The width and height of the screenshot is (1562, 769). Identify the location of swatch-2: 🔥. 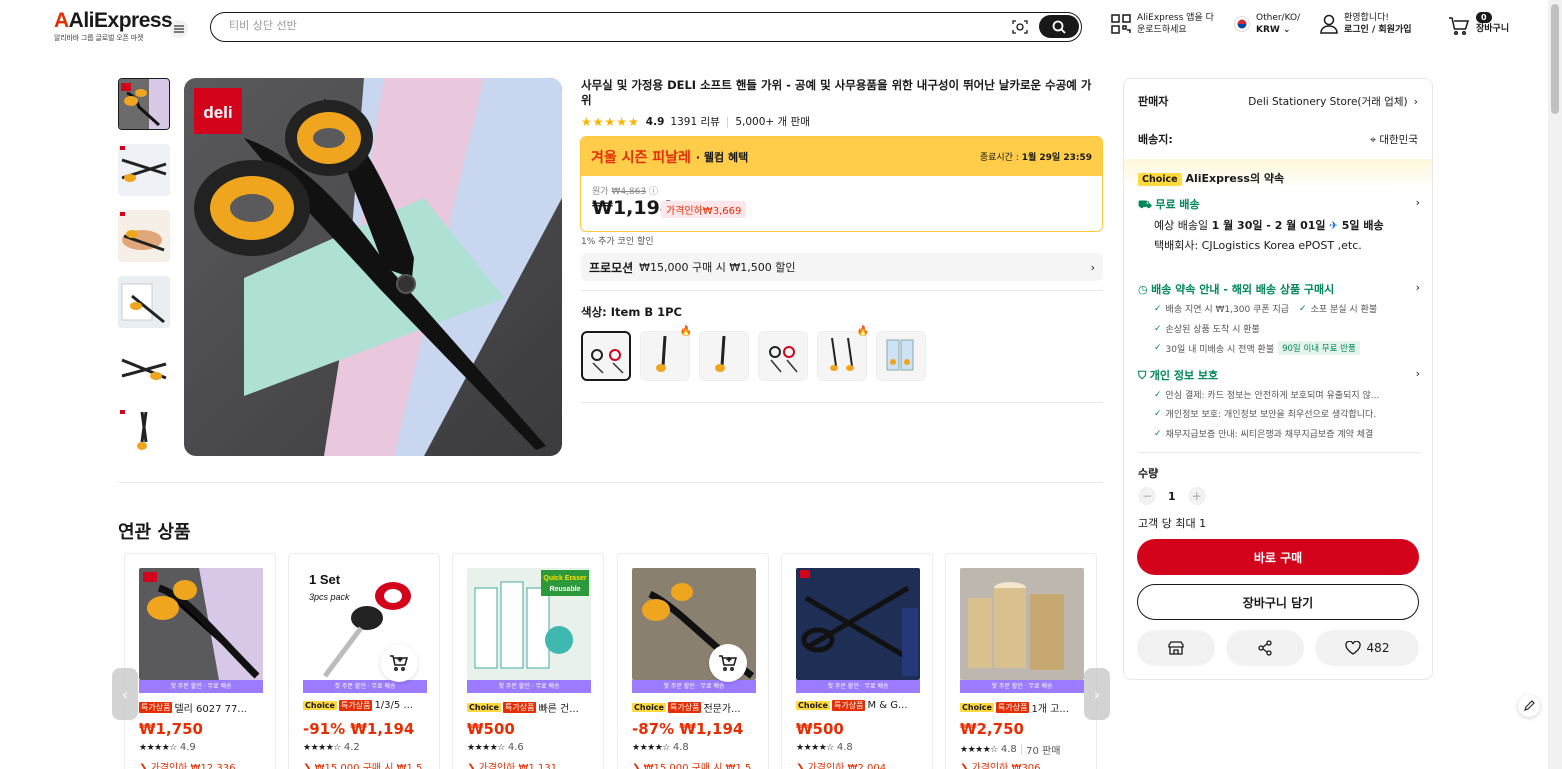
(666, 353).